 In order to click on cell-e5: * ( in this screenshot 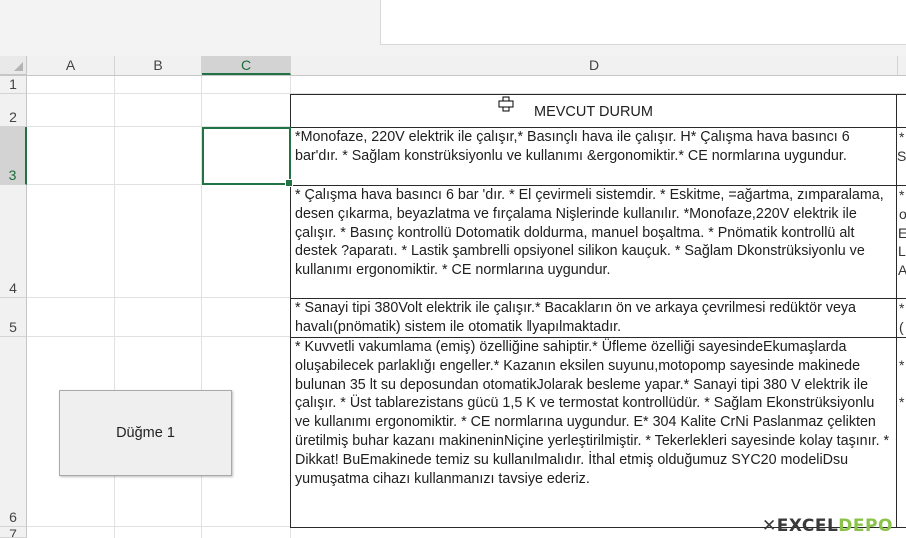, I will do `click(901, 318)`.